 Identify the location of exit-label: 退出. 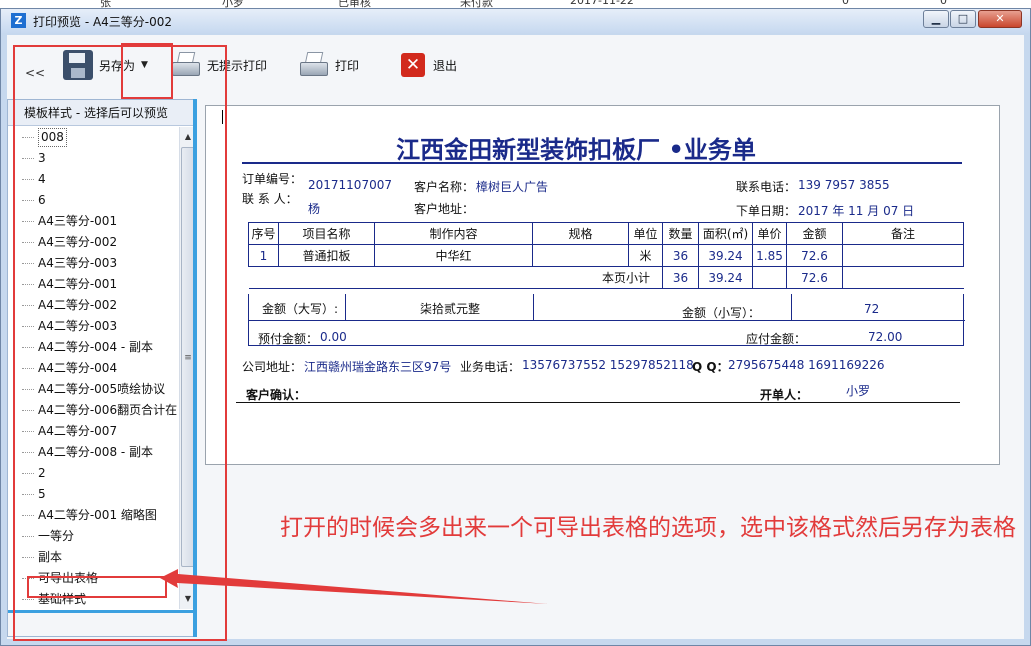
(445, 65).